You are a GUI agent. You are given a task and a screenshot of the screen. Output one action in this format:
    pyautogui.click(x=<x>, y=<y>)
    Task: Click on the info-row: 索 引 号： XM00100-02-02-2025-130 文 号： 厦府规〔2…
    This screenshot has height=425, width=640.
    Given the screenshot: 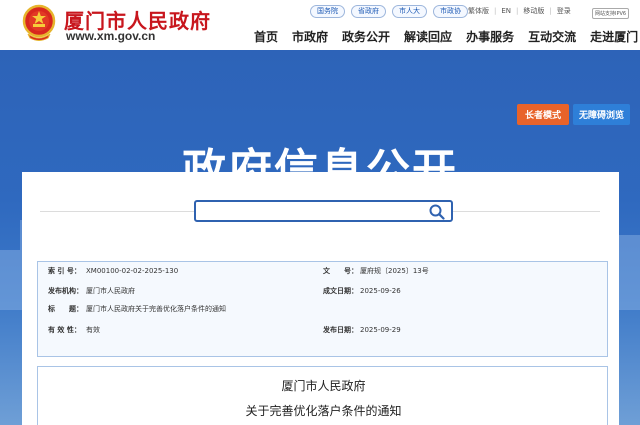 What is the action you would take?
    pyautogui.click(x=323, y=271)
    